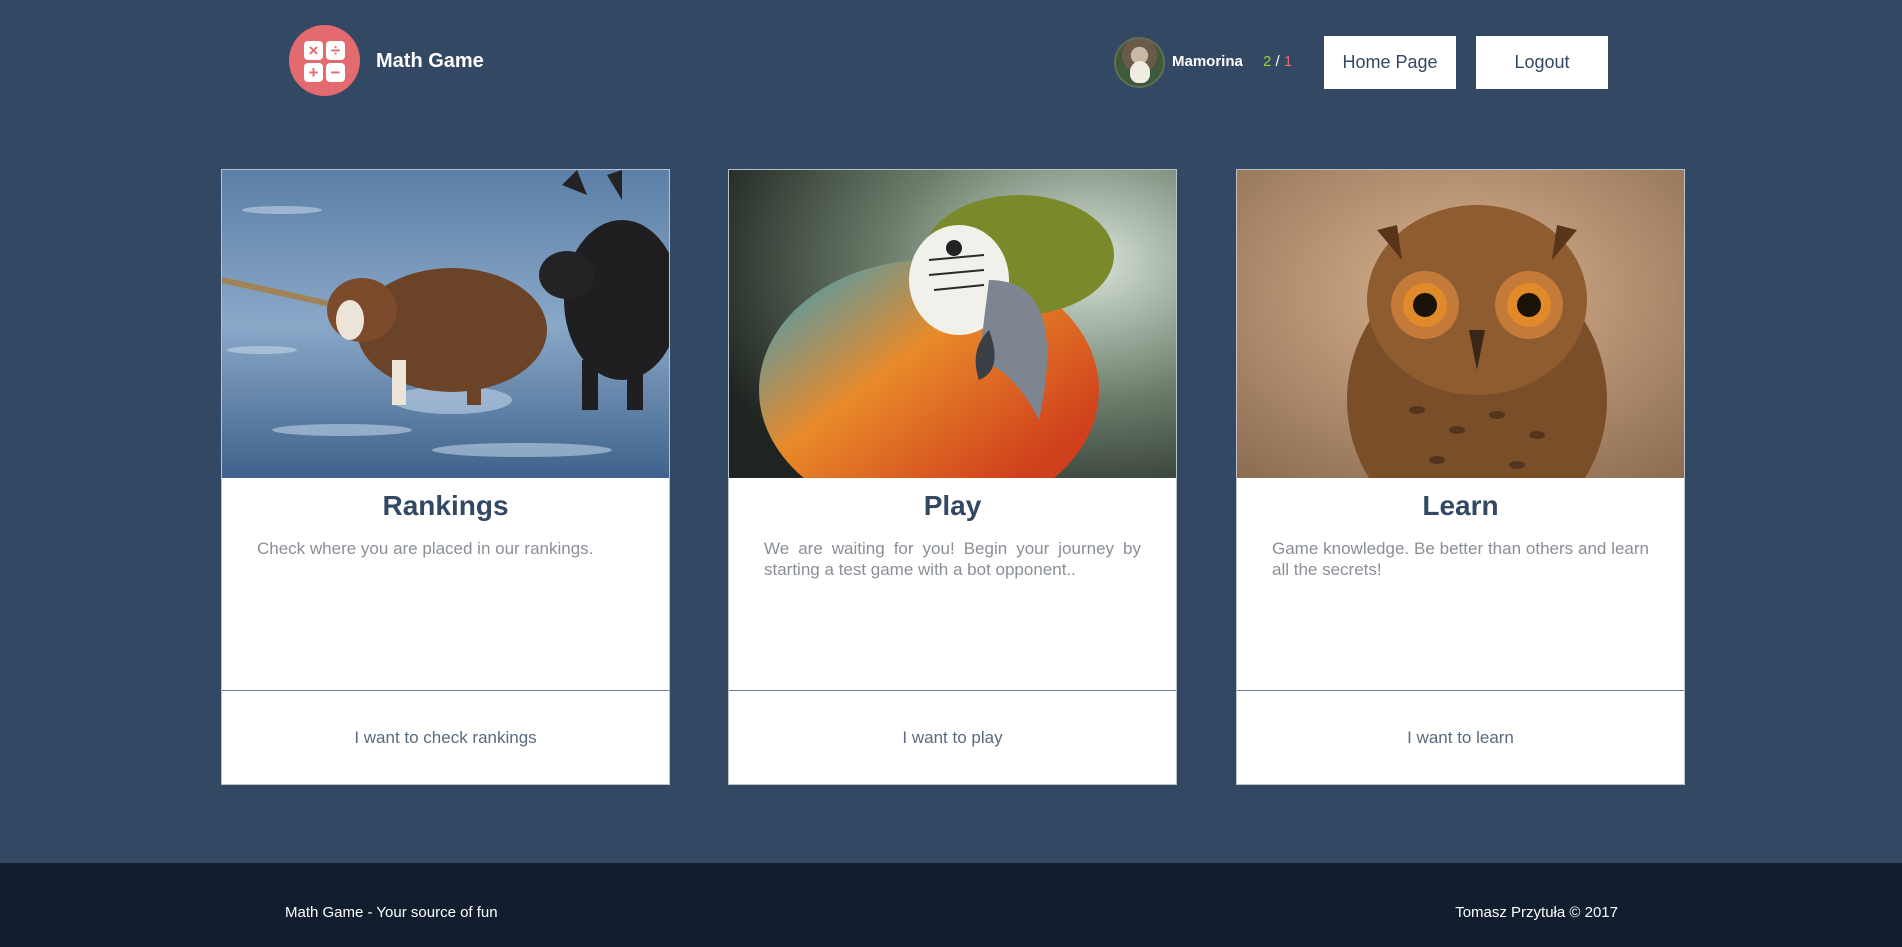 The width and height of the screenshot is (1902, 947). I want to click on check-rankings-link: I want to check rankings, so click(445, 737).